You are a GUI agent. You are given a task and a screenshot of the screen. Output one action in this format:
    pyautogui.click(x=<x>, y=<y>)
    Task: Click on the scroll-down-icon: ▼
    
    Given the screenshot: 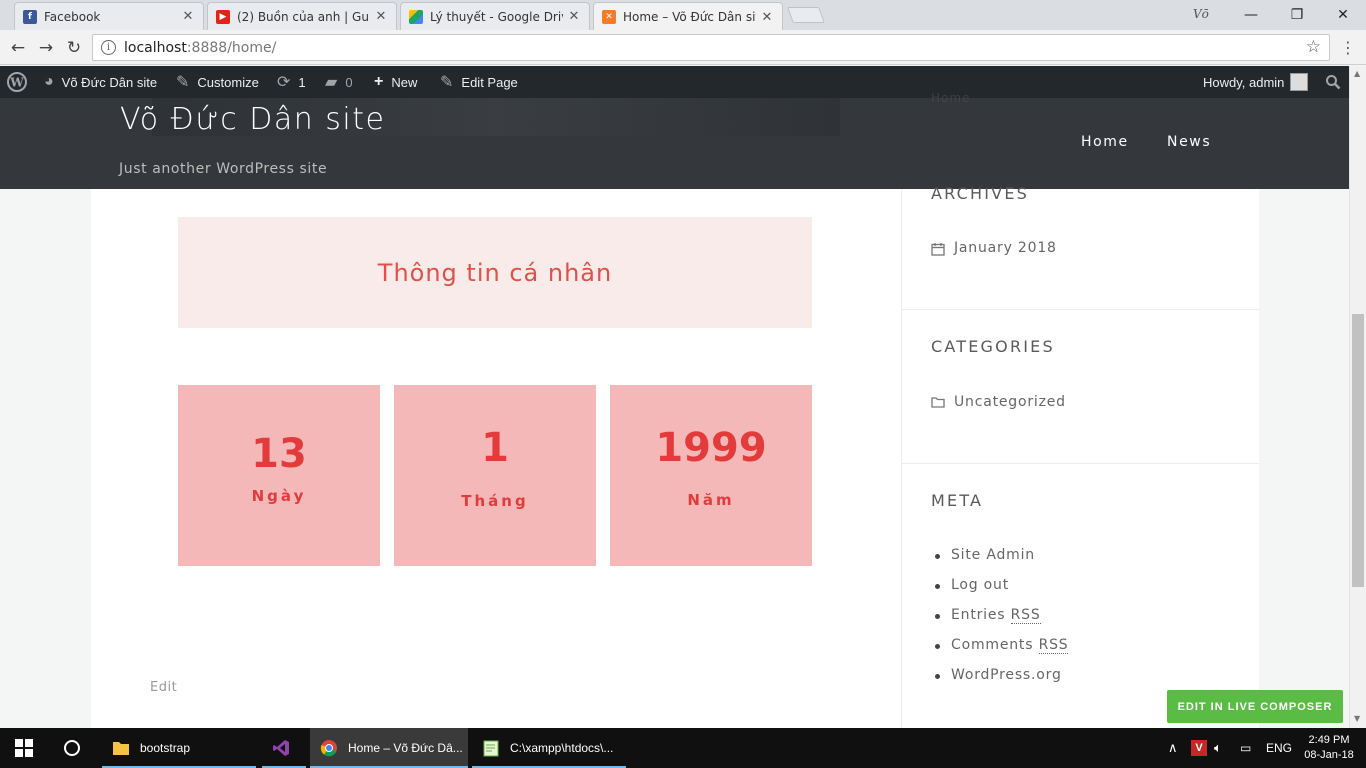 What is the action you would take?
    pyautogui.click(x=1357, y=718)
    